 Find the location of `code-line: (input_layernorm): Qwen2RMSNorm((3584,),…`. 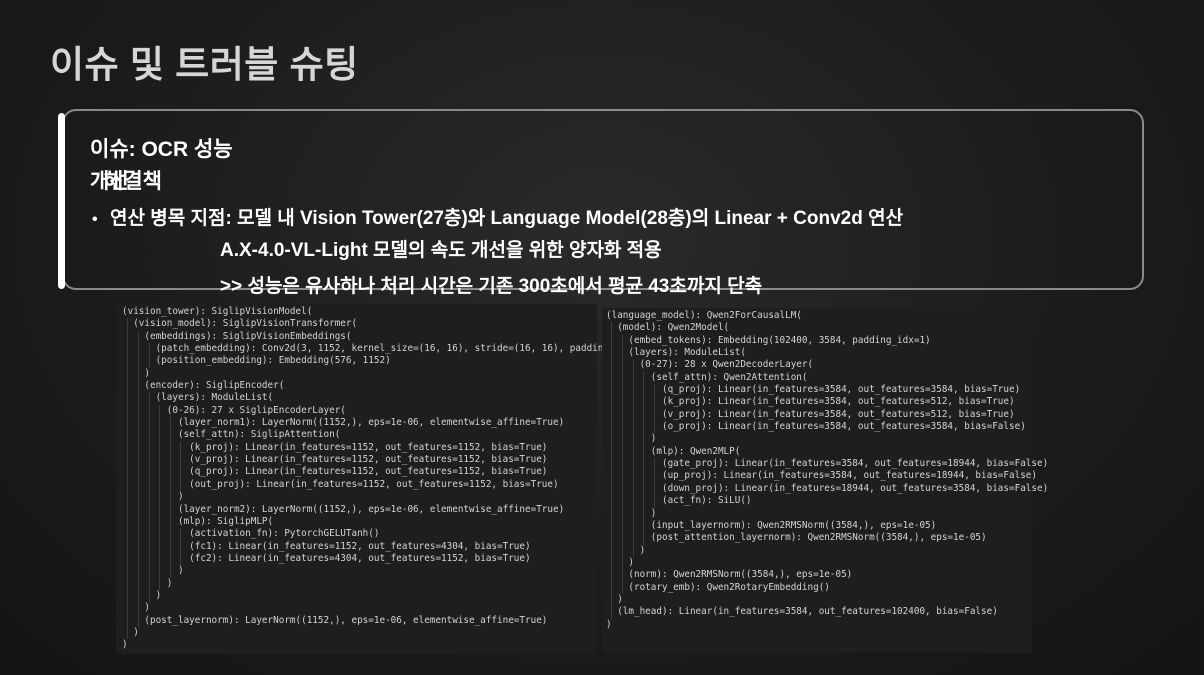

code-line: (input_layernorm): Qwen2RMSNorm((3584,),… is located at coordinates (771, 526).